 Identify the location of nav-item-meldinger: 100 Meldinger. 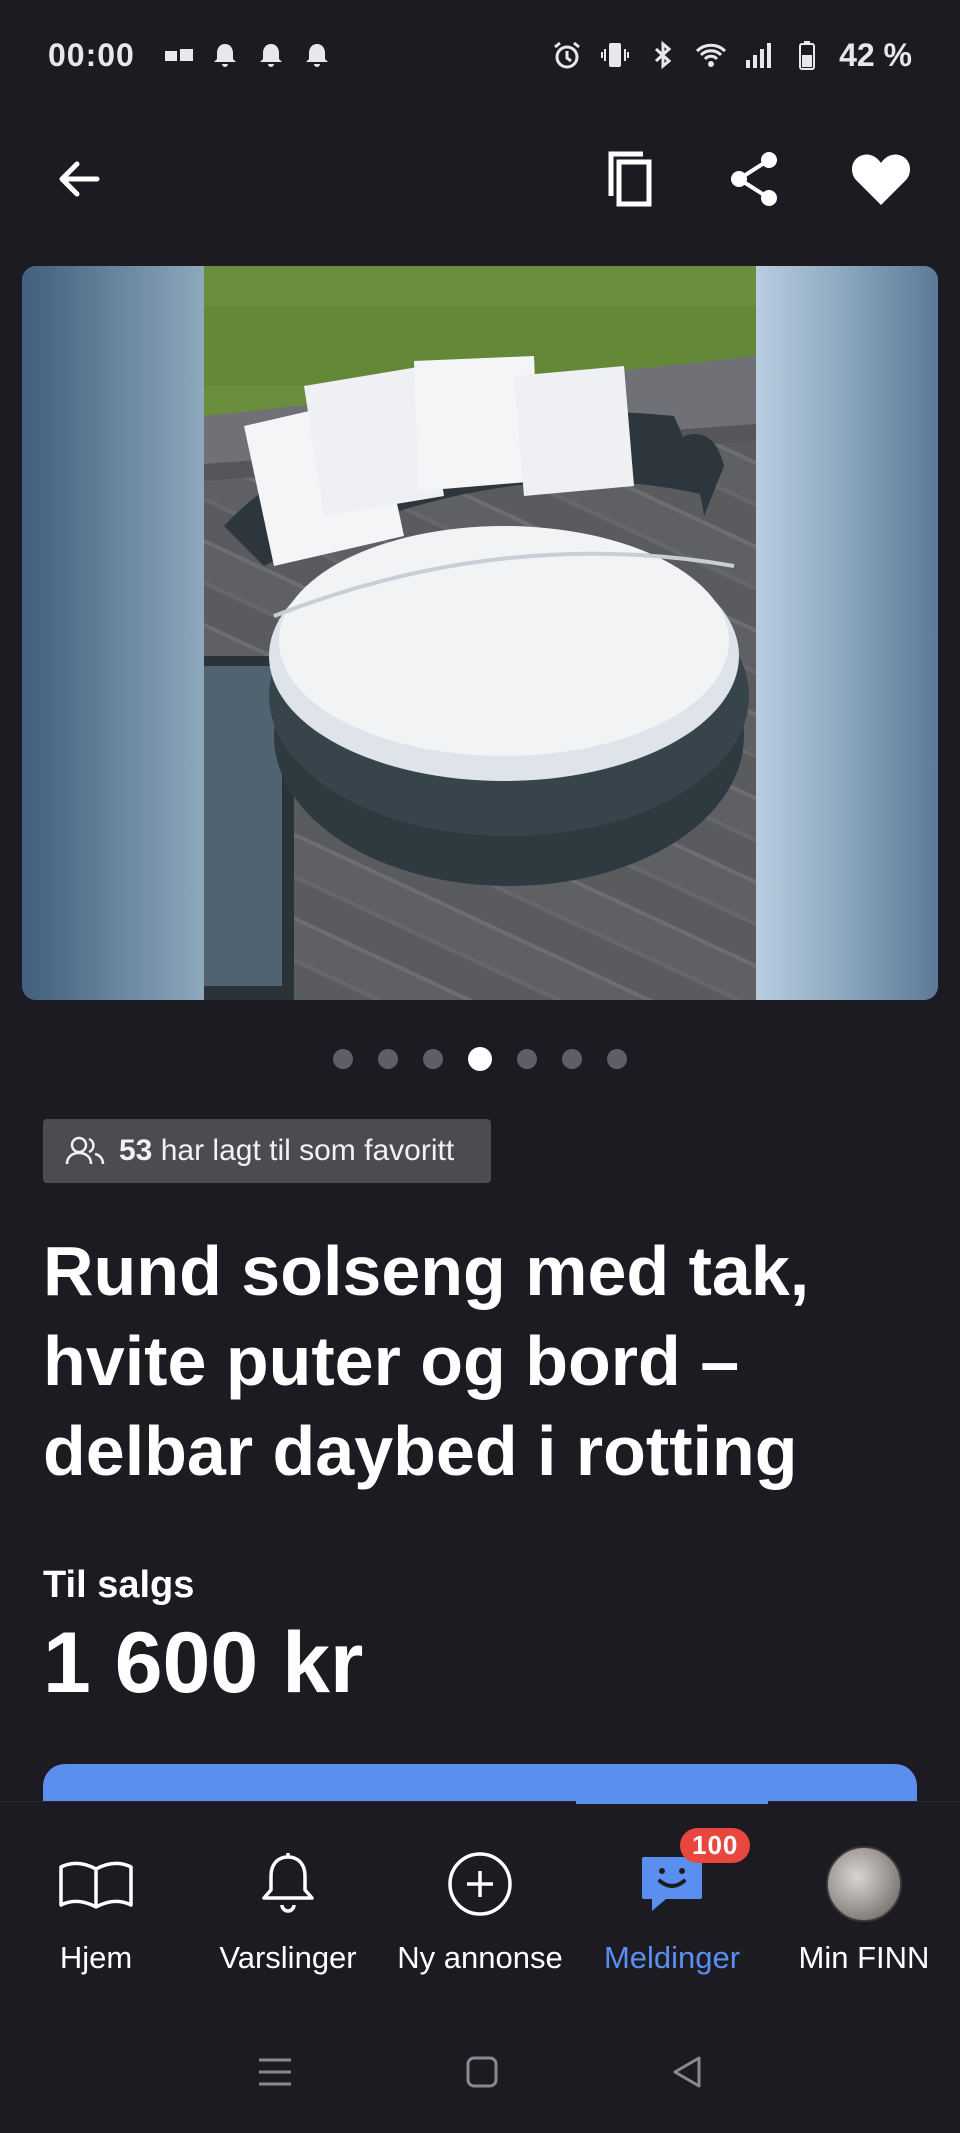
(672, 1901).